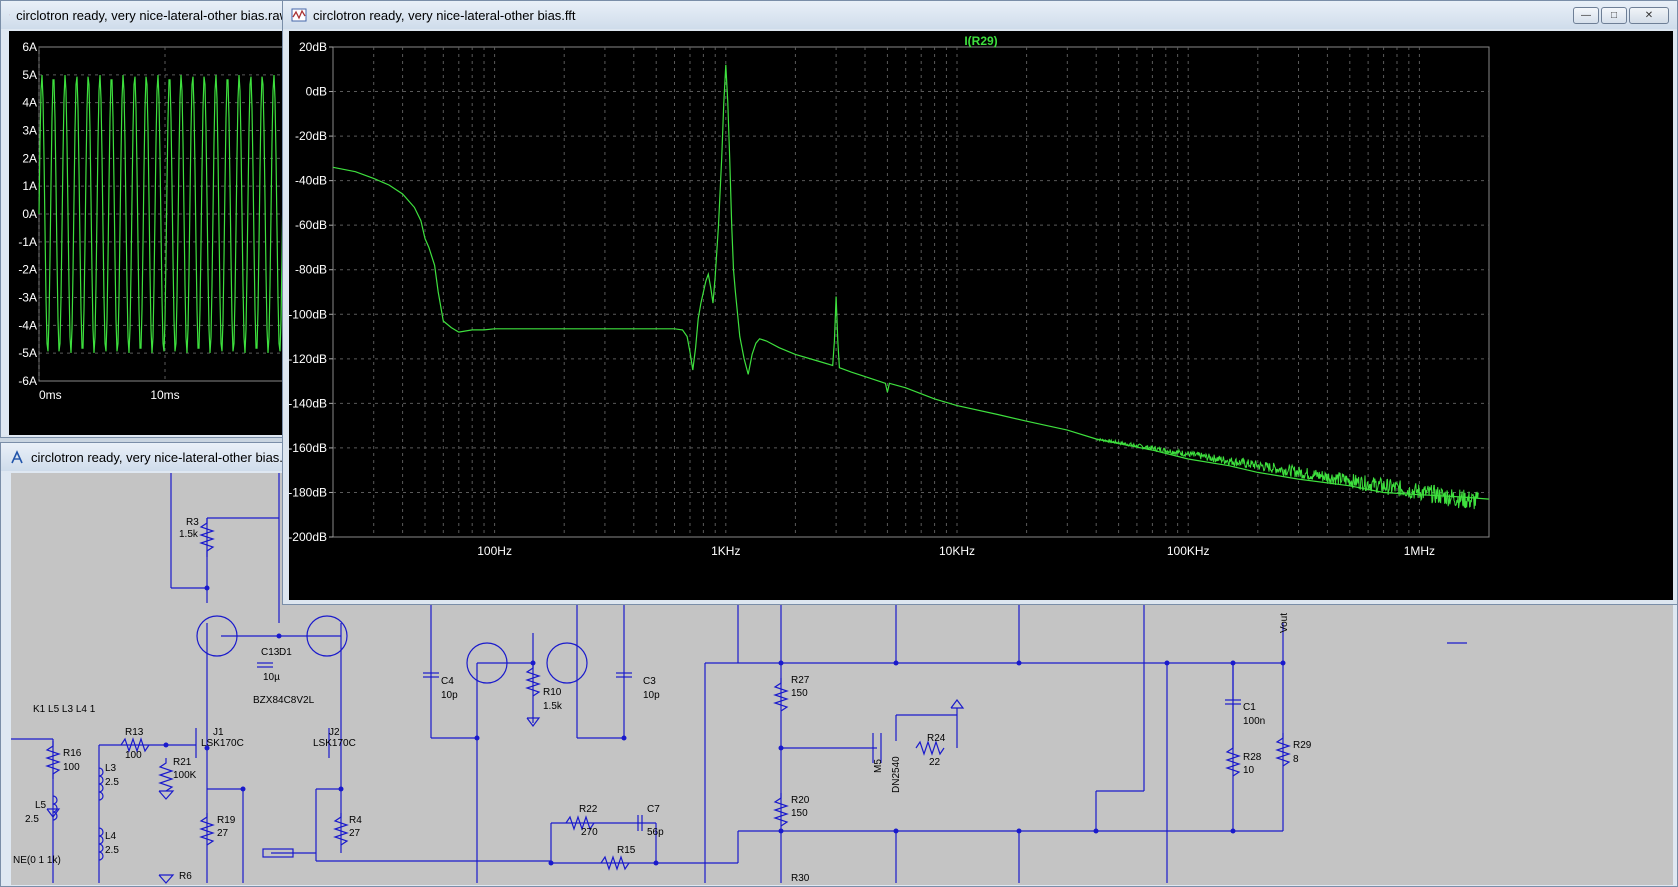 This screenshot has width=1678, height=887. I want to click on label-r28: R28, so click(1252, 757).